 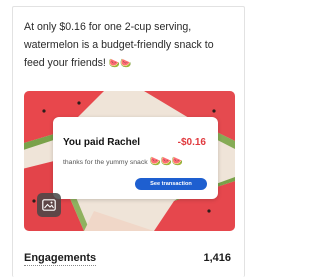 I want to click on payment-note: thanks for the yummy snack 🍉🍉🍉, so click(x=123, y=162).